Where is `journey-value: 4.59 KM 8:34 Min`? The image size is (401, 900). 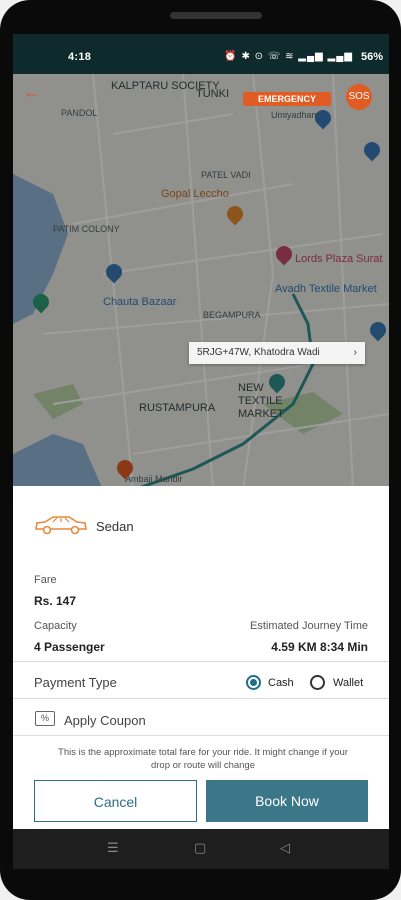
journey-value: 4.59 KM 8:34 Min is located at coordinates (319, 647).